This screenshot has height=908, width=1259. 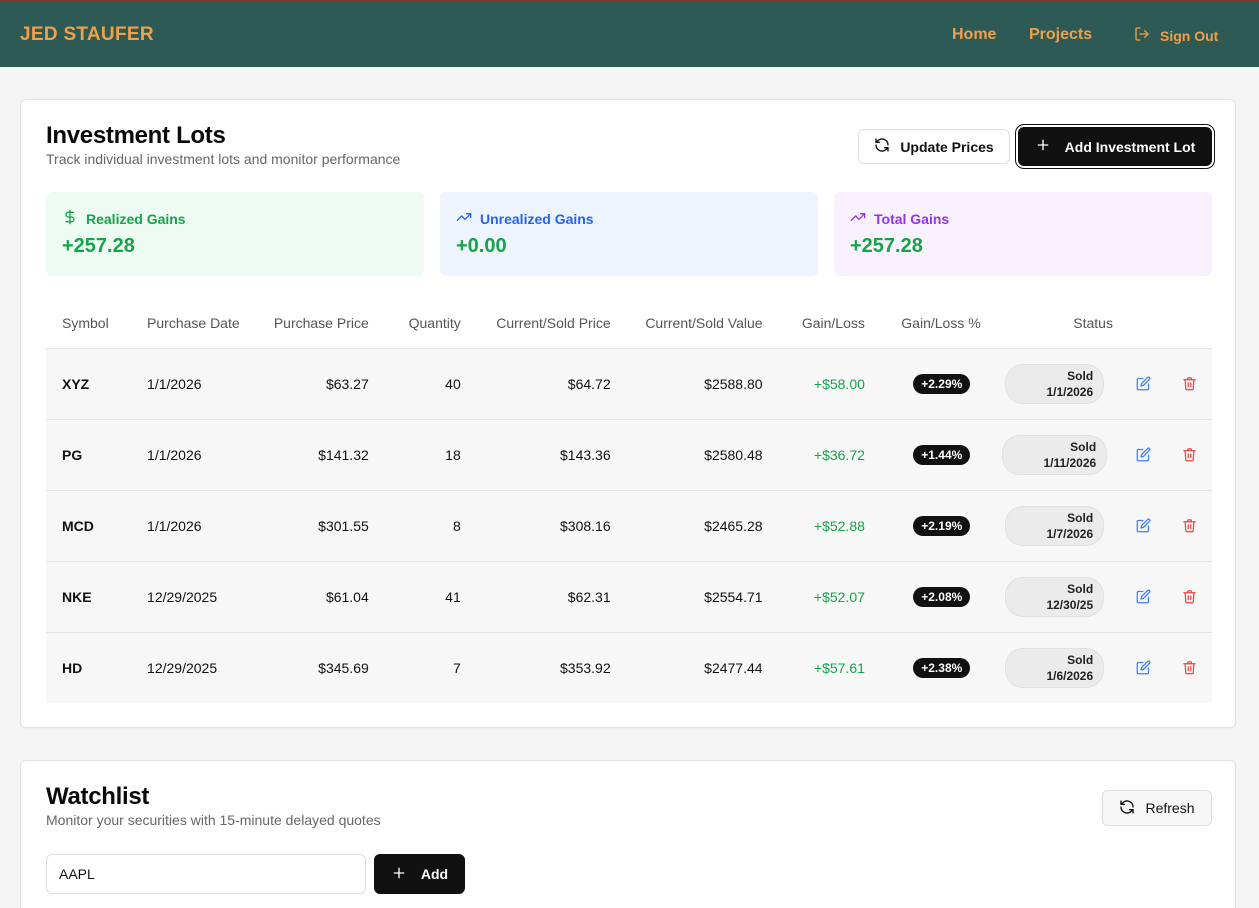 I want to click on cell-gain-loss: +$52.88, so click(x=821, y=526).